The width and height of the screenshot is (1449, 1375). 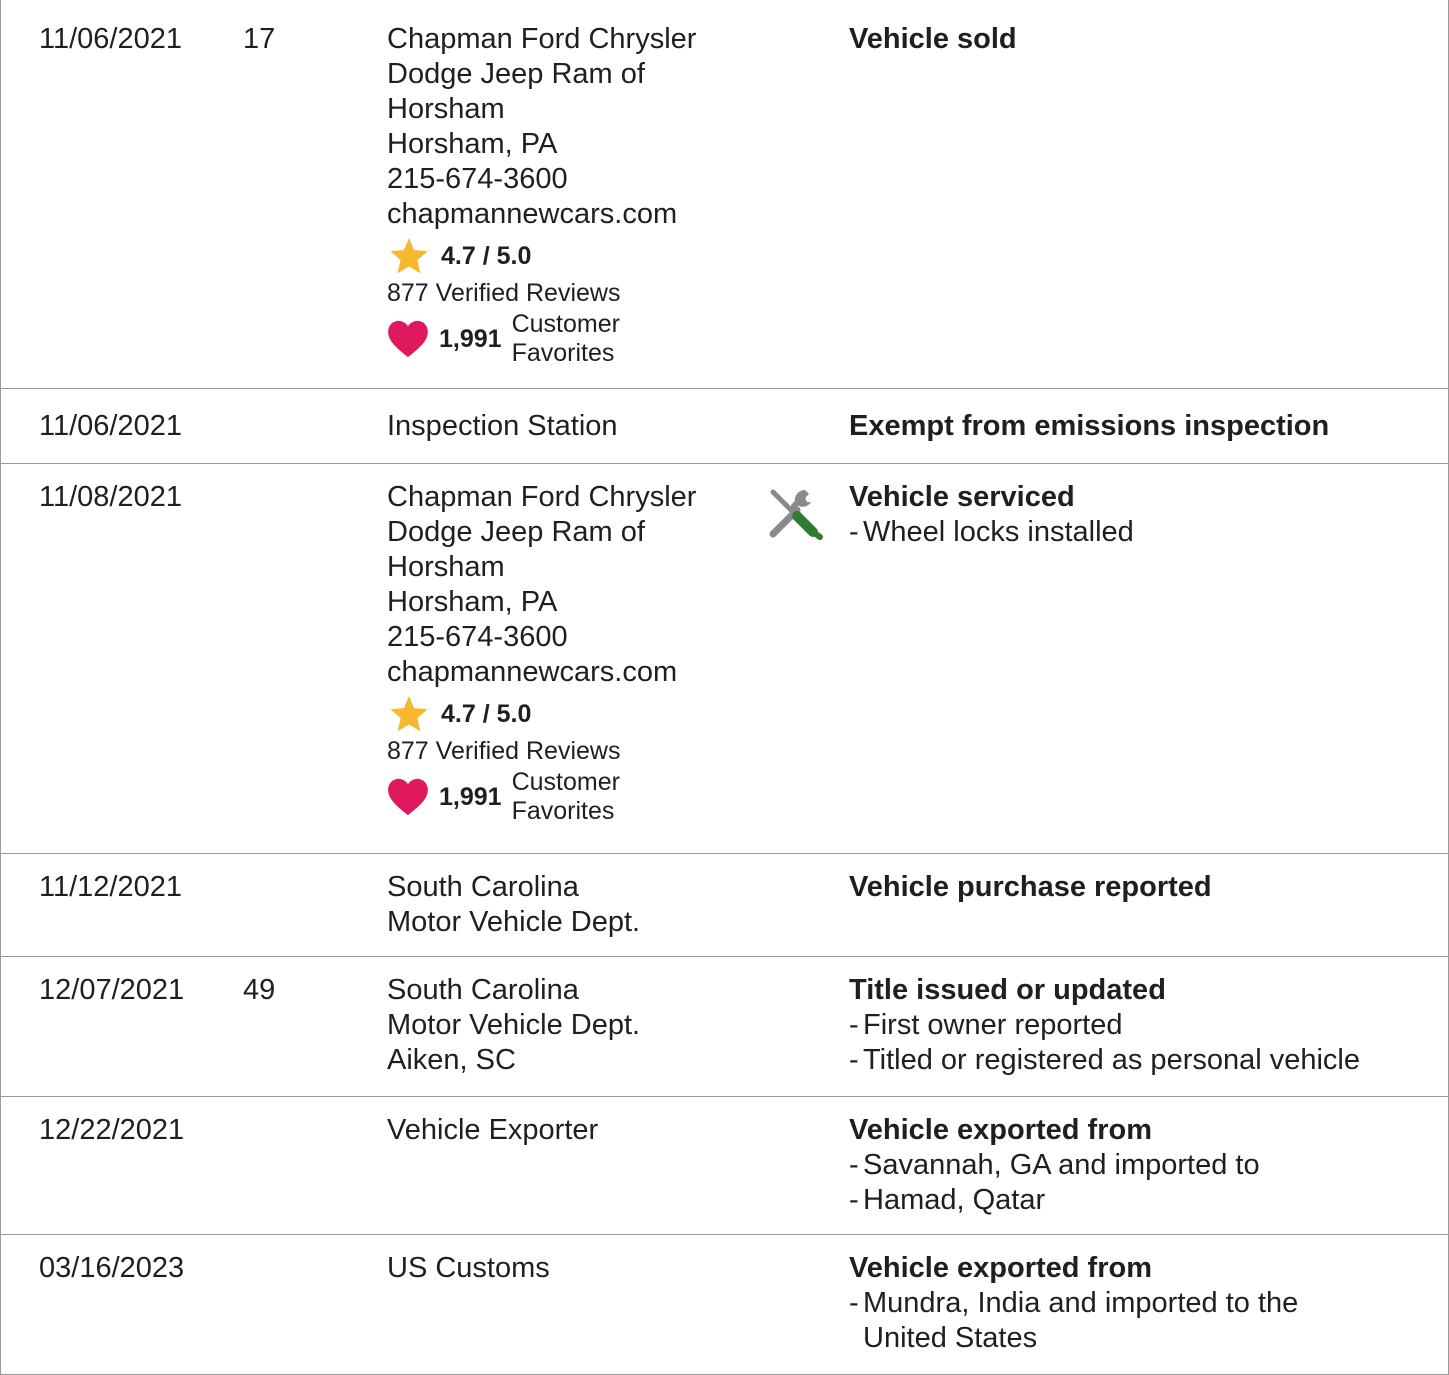 I want to click on source-line: Vehicle Exporter, so click(x=493, y=1130).